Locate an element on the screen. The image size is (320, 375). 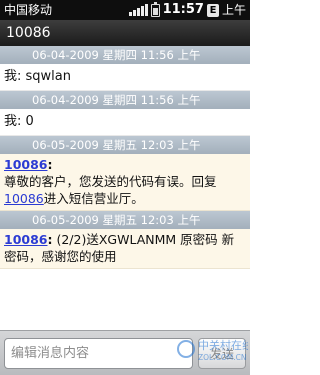
clock: 11:57 is located at coordinates (183, 9).